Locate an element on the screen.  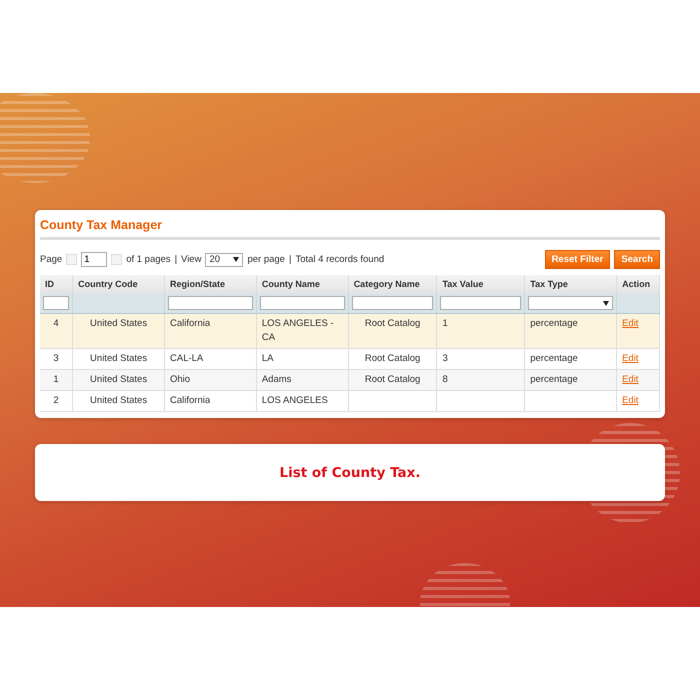
previous-page-button is located at coordinates (72, 259).